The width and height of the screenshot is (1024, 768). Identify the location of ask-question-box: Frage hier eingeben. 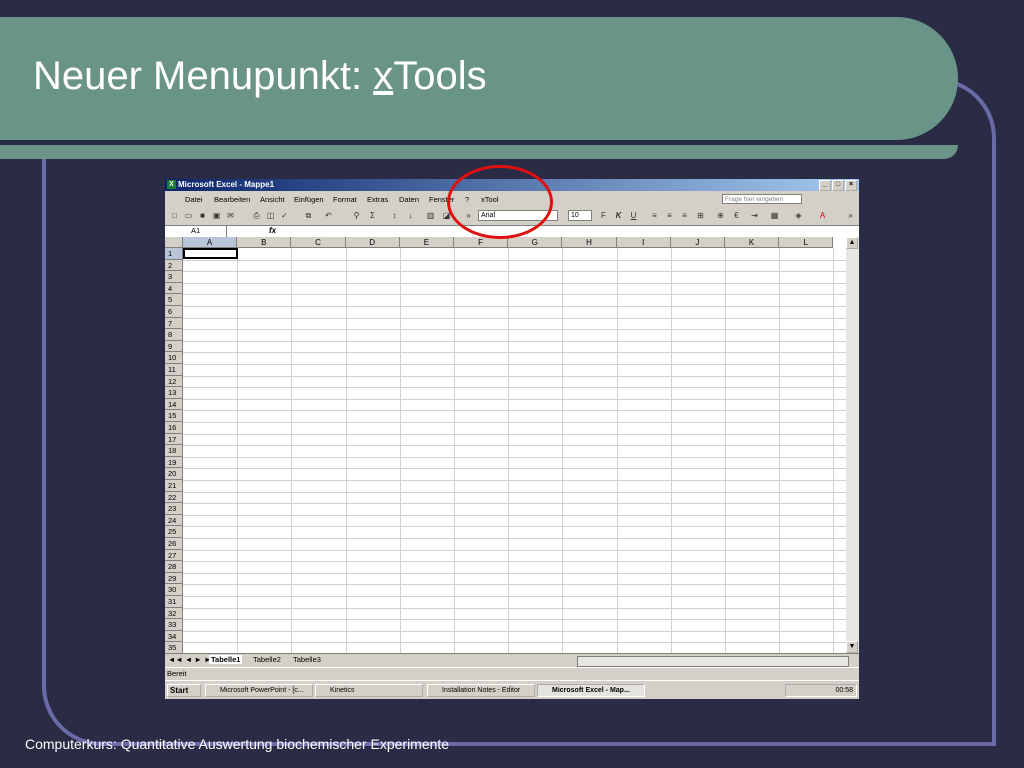
(762, 199).